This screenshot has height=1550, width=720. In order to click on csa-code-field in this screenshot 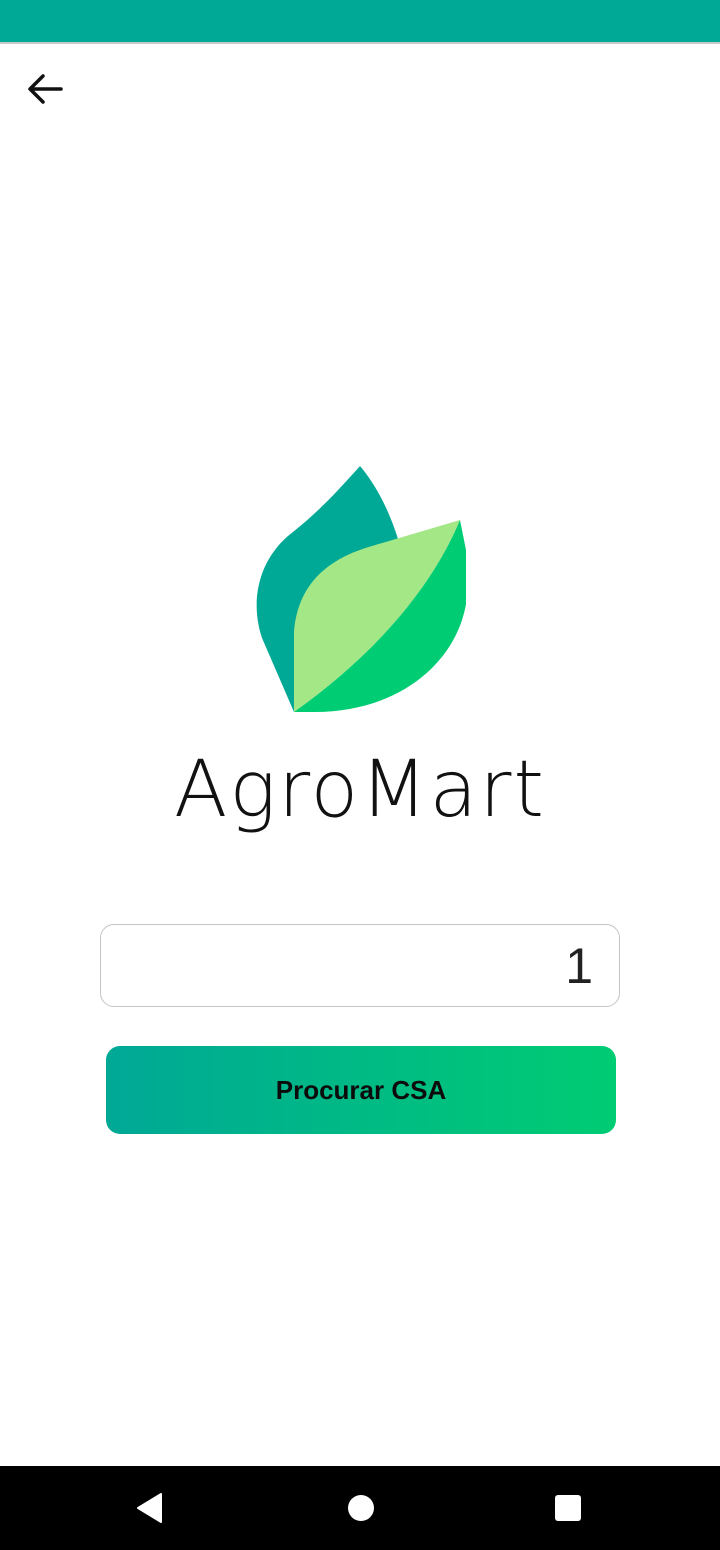, I will do `click(360, 965)`.